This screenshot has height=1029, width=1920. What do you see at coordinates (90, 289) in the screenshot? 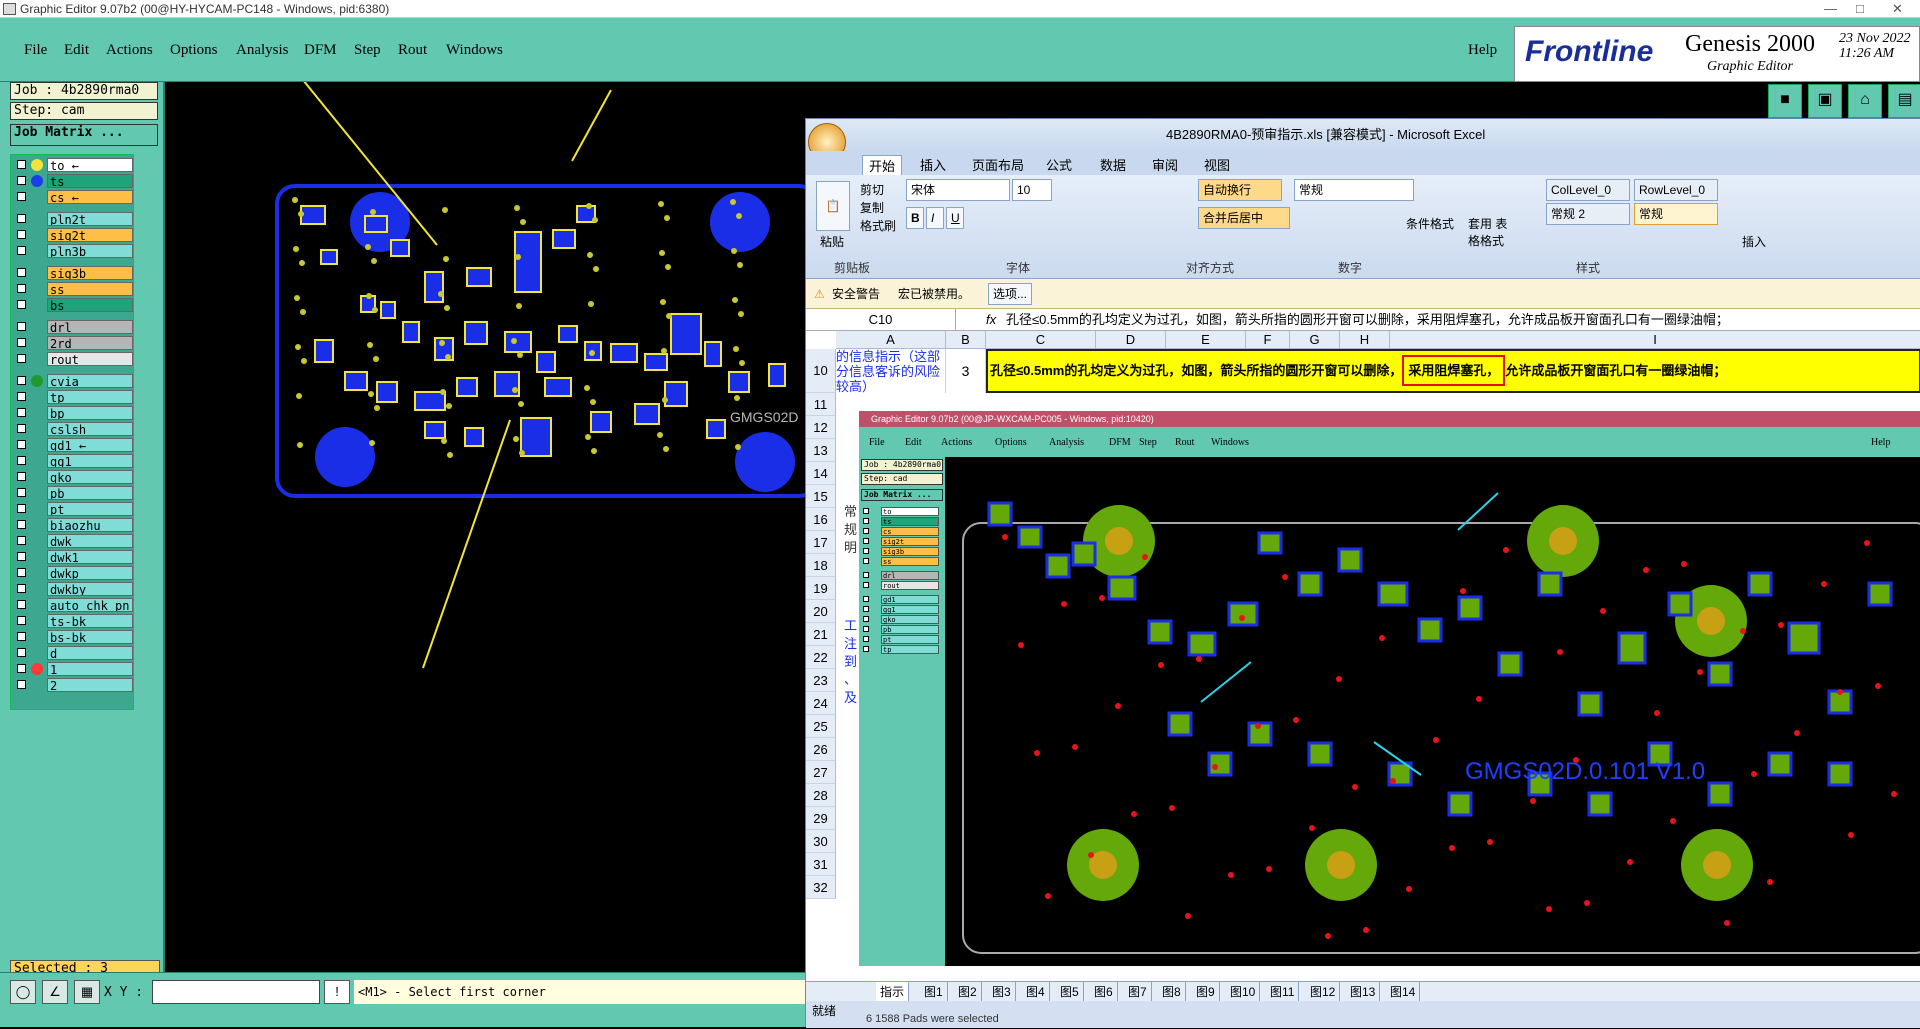
I see `layer-name: ss` at bounding box center [90, 289].